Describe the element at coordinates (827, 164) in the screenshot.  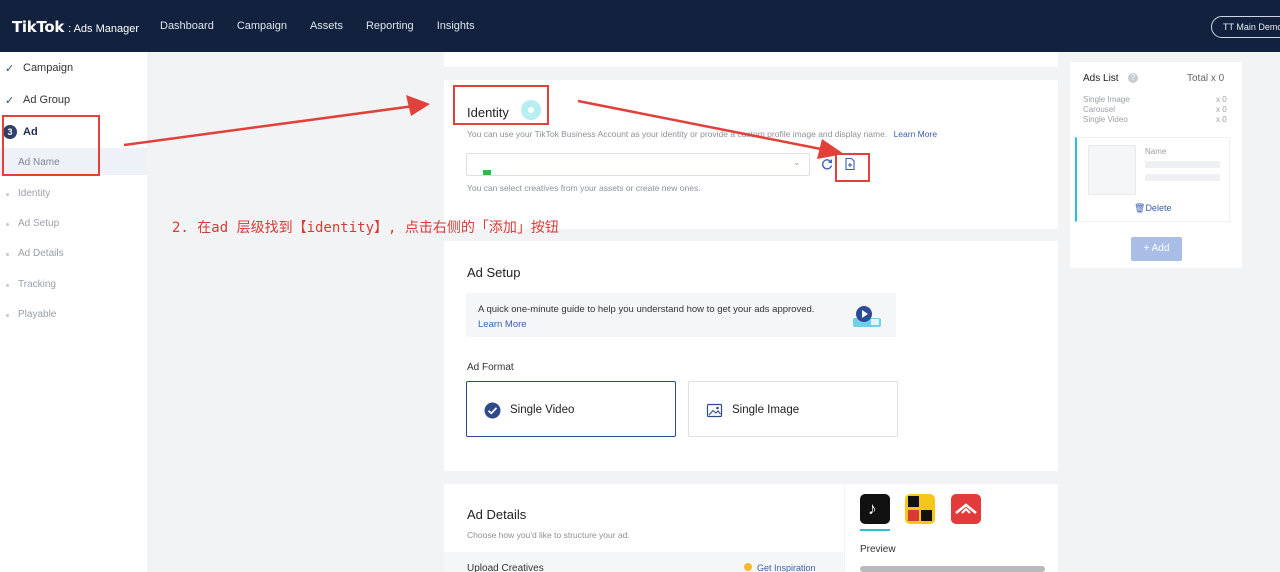
I see `refresh-icon` at that location.